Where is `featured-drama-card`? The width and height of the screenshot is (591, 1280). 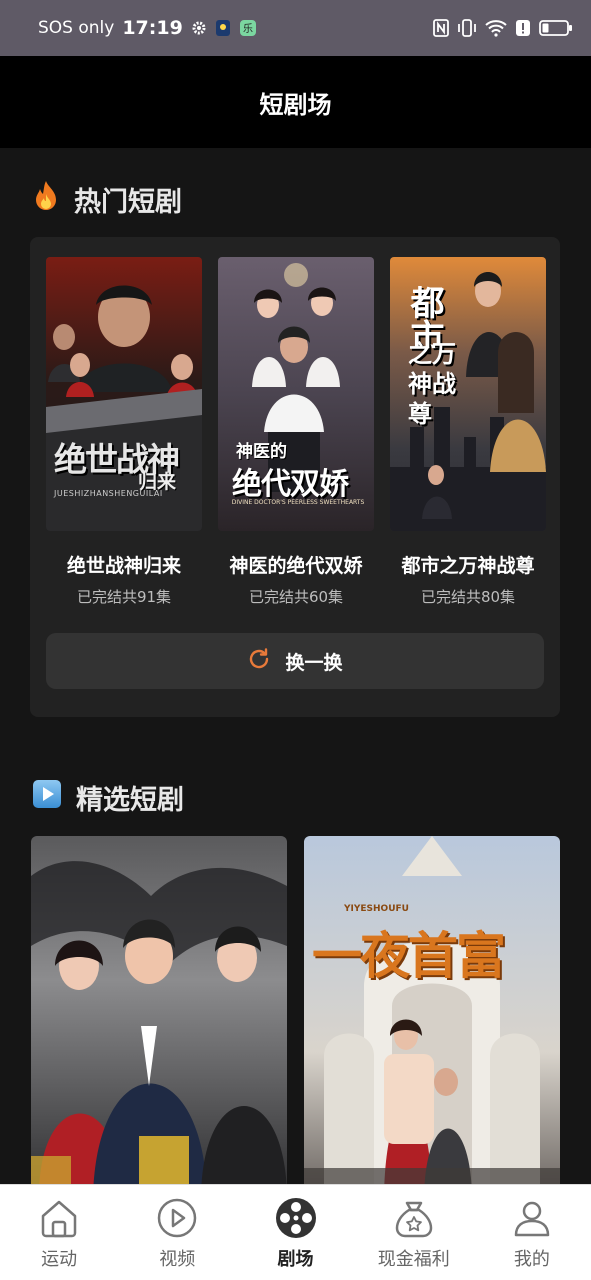 featured-drama-card is located at coordinates (159, 1010).